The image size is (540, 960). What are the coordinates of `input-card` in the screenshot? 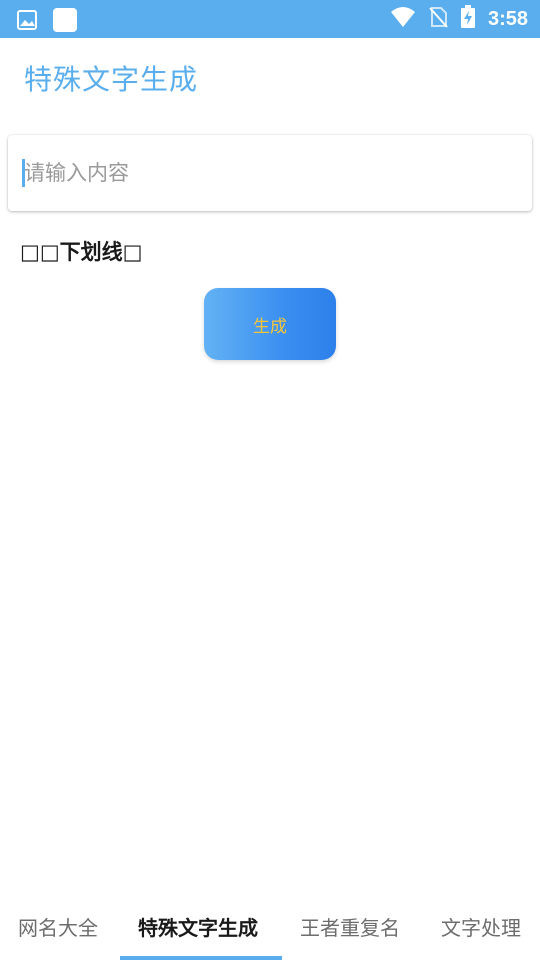 It's located at (270, 173).